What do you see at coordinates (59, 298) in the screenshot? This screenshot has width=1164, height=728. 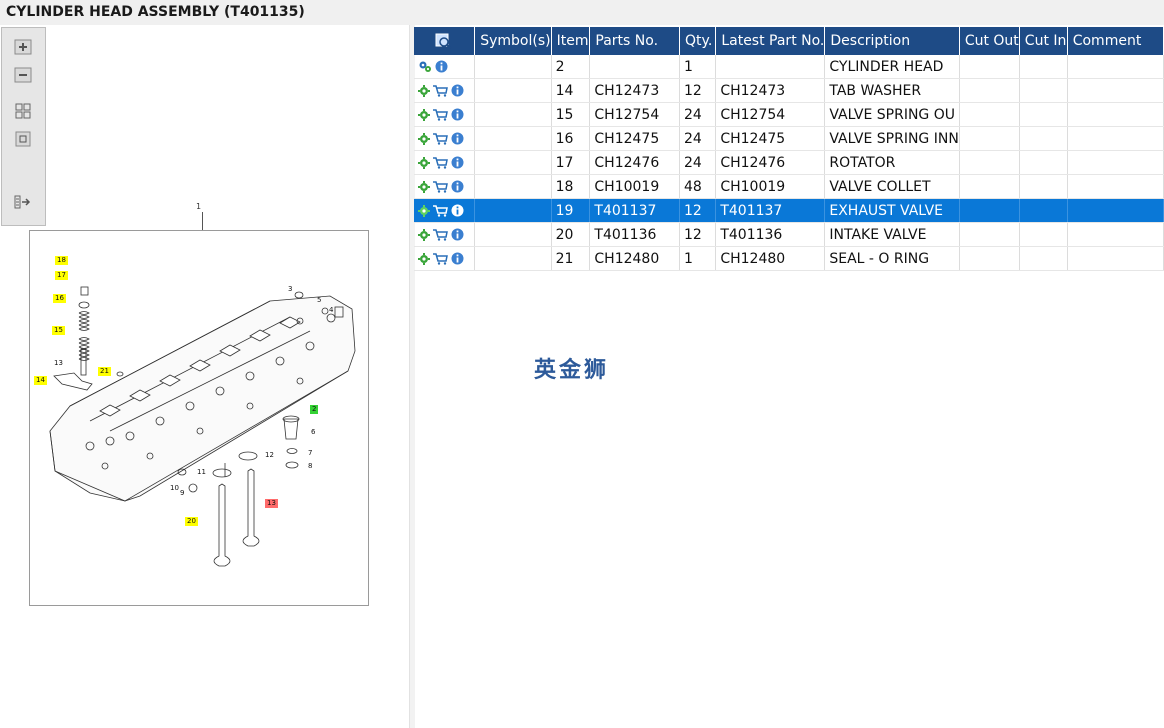 I see `callout-tag: 16` at bounding box center [59, 298].